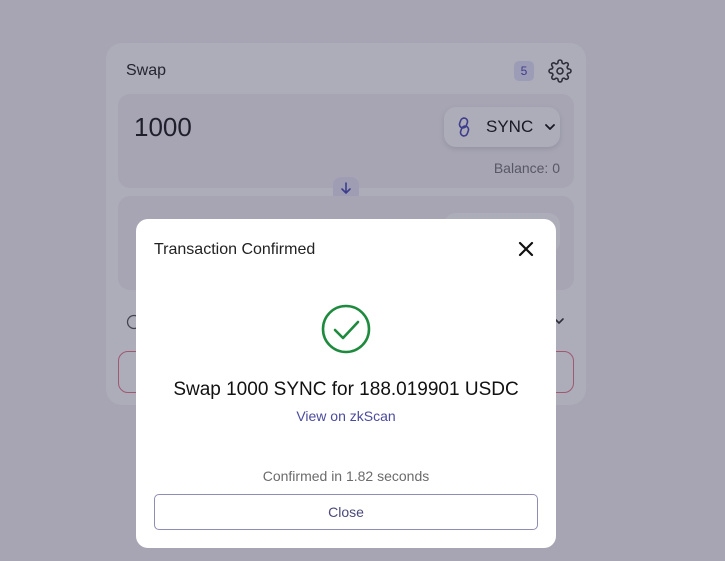 The width and height of the screenshot is (725, 561). What do you see at coordinates (235, 249) in the screenshot?
I see `modal-title: Transaction Confirmed` at bounding box center [235, 249].